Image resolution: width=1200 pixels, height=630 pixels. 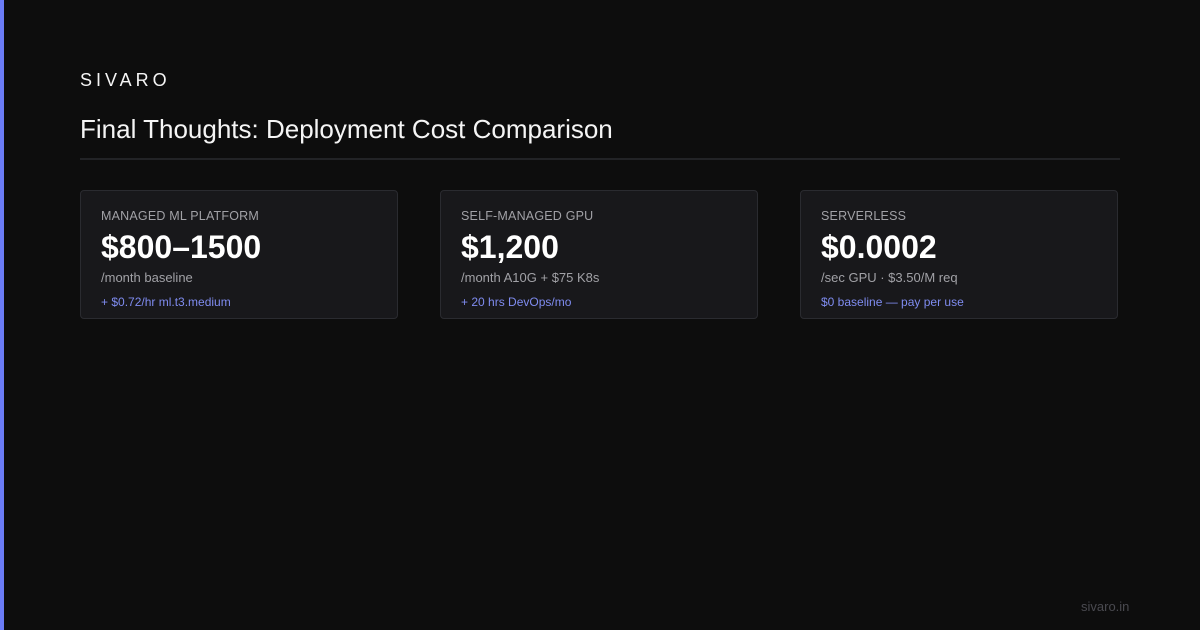 I want to click on card-subtext: /sec GPU · $3.50/M req, so click(x=889, y=277).